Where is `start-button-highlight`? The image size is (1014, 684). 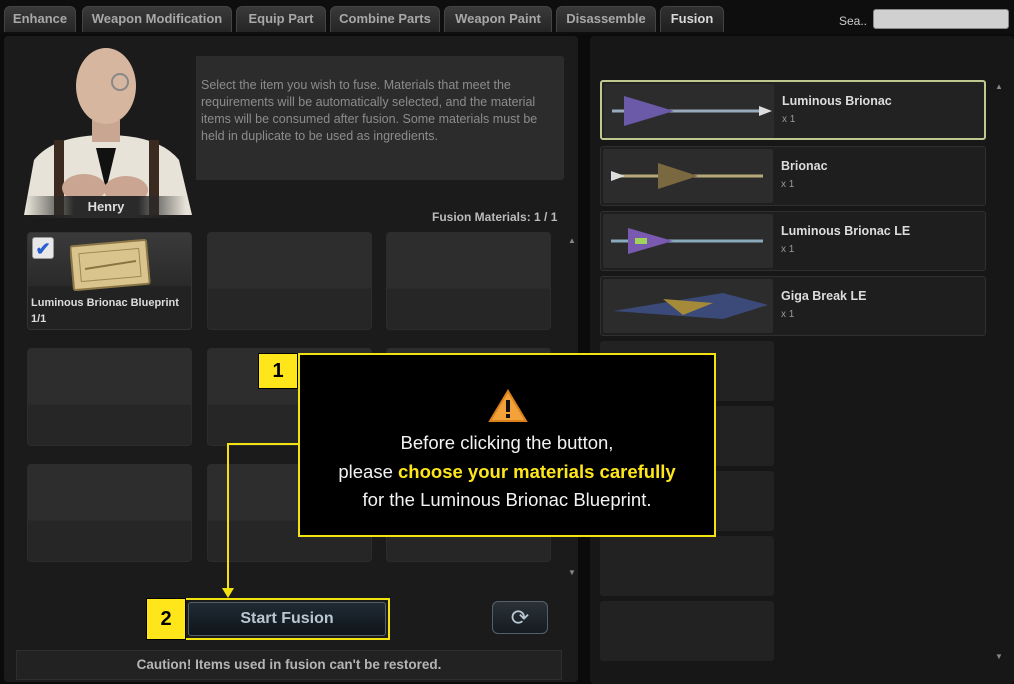 start-button-highlight is located at coordinates (287, 619).